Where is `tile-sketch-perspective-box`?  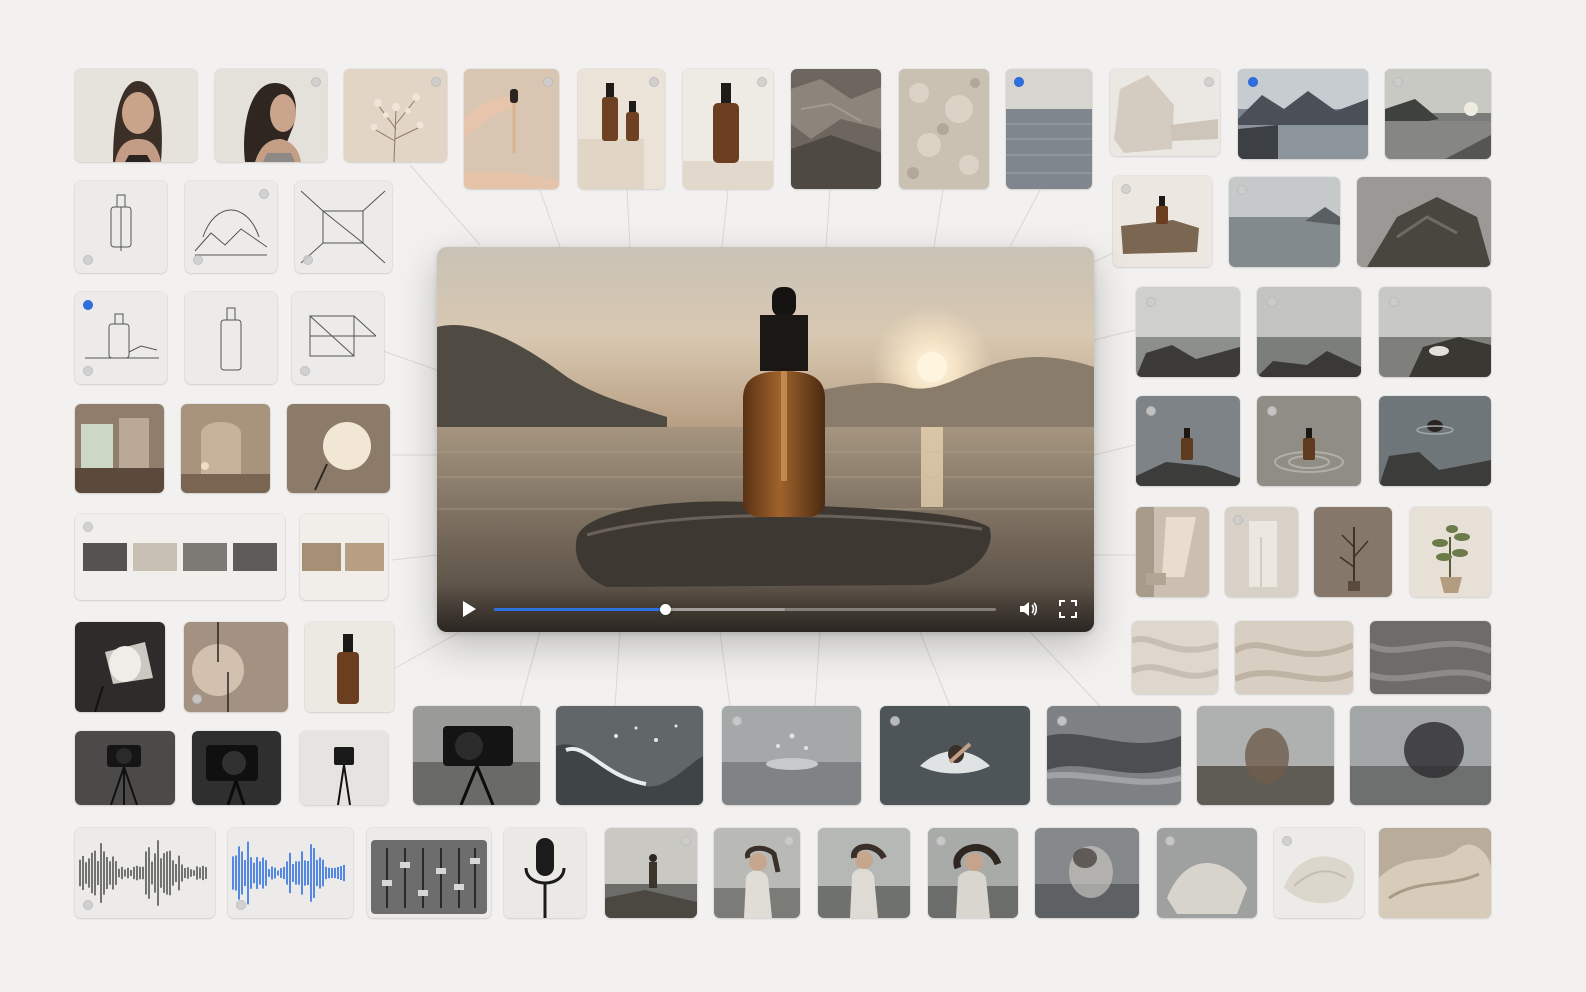
tile-sketch-perspective-box is located at coordinates (338, 338).